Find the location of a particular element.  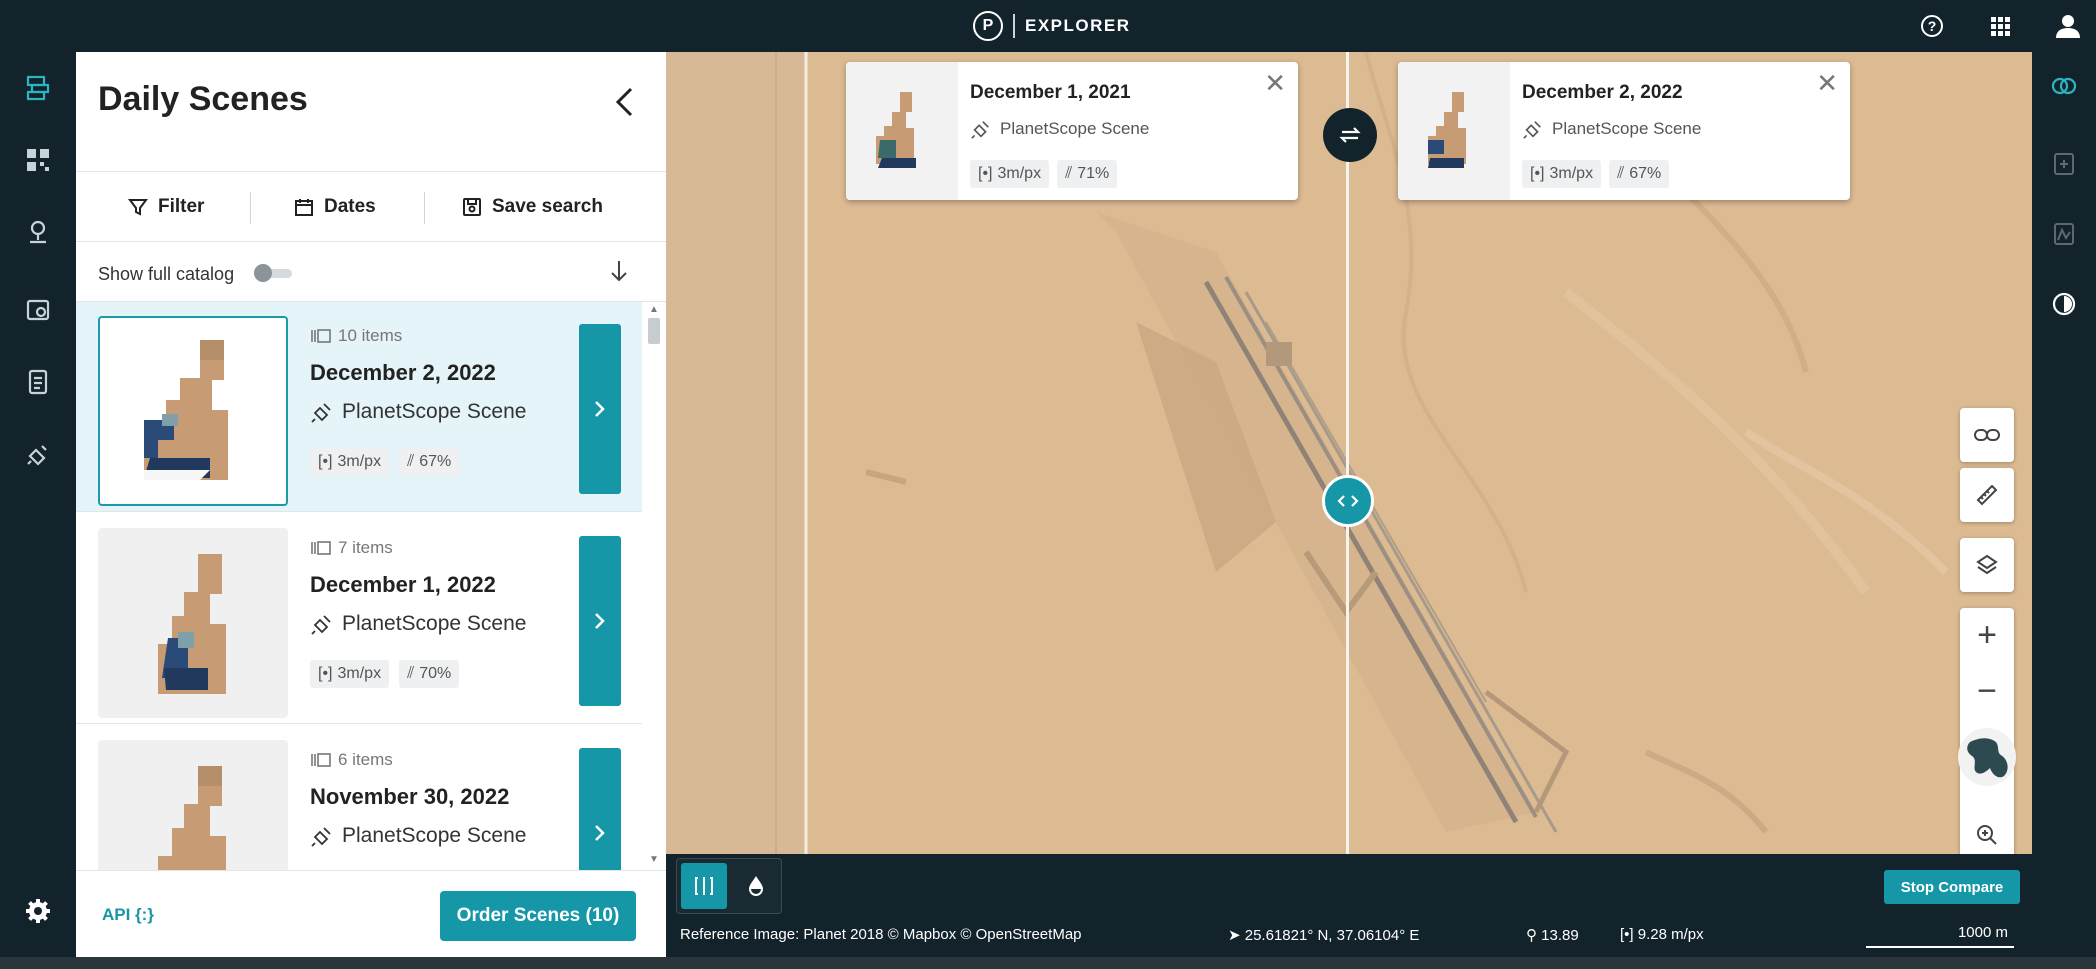

dates-button: Dates is located at coordinates (335, 207).